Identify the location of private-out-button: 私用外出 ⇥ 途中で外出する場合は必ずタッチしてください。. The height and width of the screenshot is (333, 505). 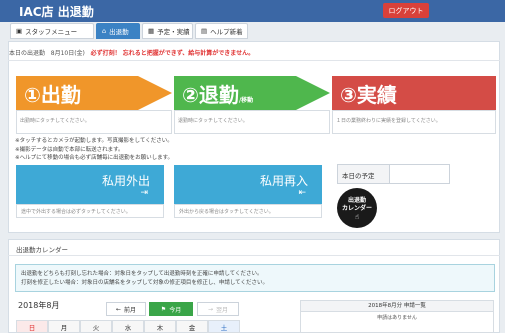
(90, 191).